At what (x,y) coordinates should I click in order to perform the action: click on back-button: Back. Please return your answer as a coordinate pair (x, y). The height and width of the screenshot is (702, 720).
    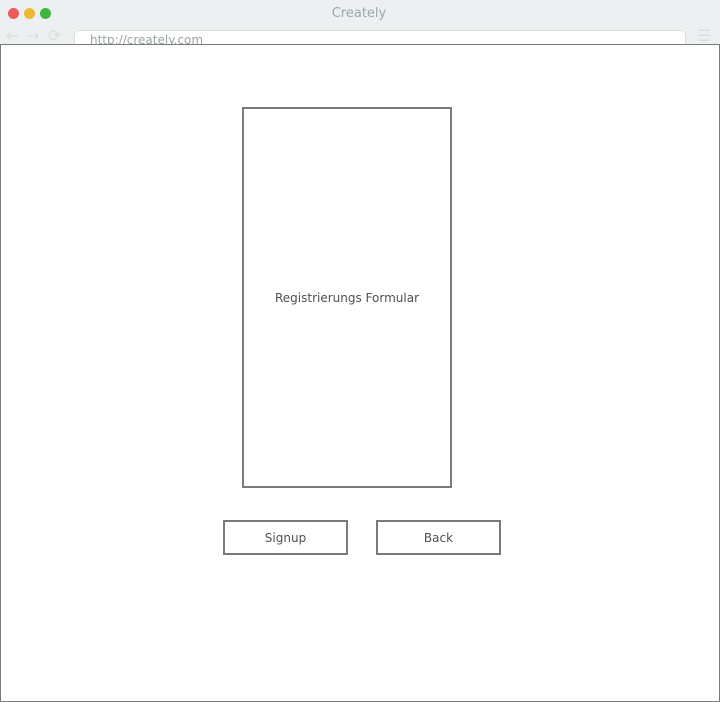
    Looking at the image, I should click on (438, 537).